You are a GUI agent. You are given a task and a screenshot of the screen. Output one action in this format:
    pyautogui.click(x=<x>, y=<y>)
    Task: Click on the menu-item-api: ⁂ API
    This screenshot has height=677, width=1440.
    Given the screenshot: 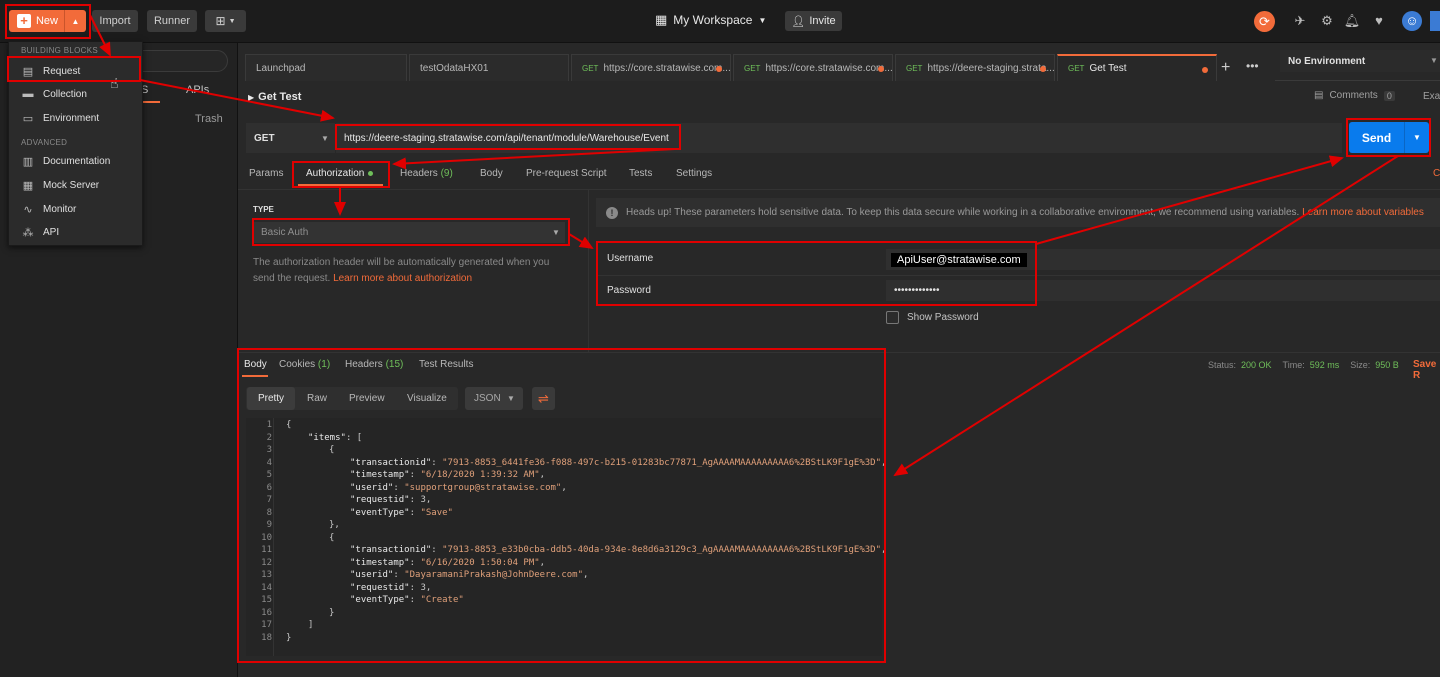 What is the action you would take?
    pyautogui.click(x=76, y=232)
    